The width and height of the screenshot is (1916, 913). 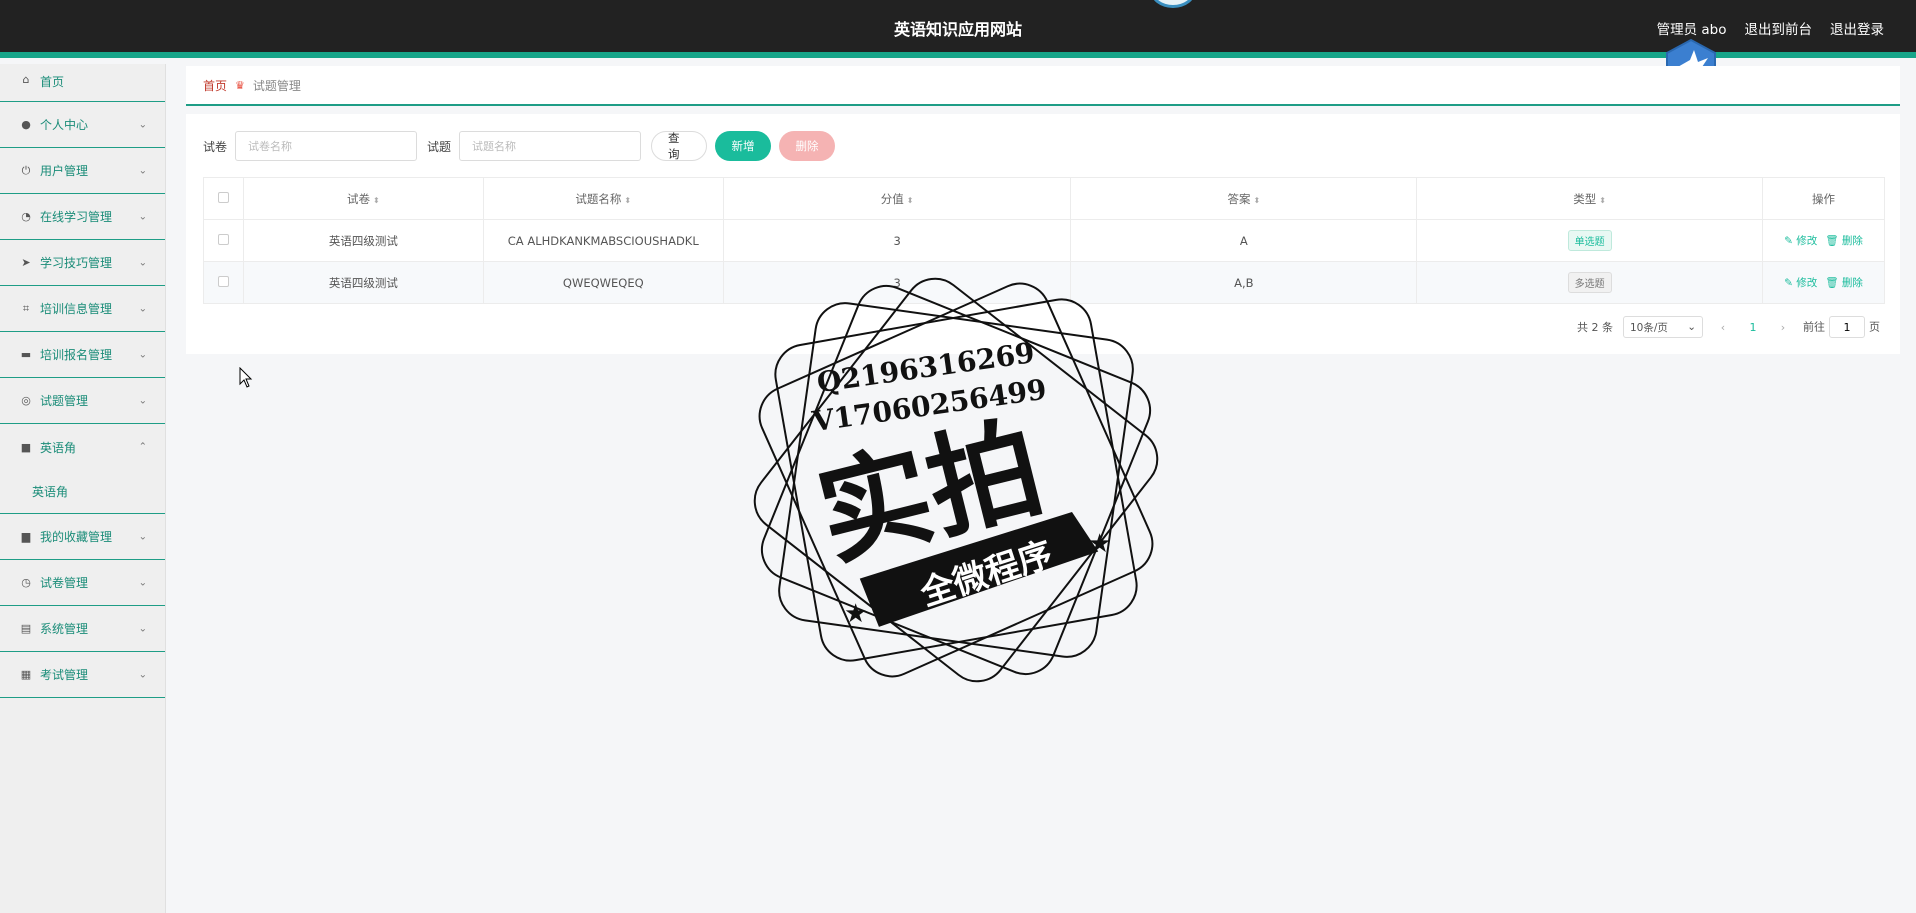 What do you see at coordinates (26, 582) in the screenshot?
I see `clock-icon: ◷` at bounding box center [26, 582].